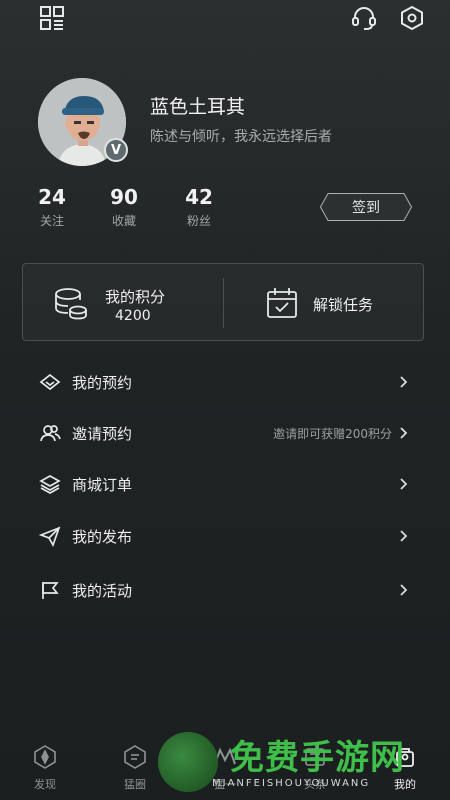 The width and height of the screenshot is (450, 800). I want to click on calendar-check-icon, so click(282, 303).